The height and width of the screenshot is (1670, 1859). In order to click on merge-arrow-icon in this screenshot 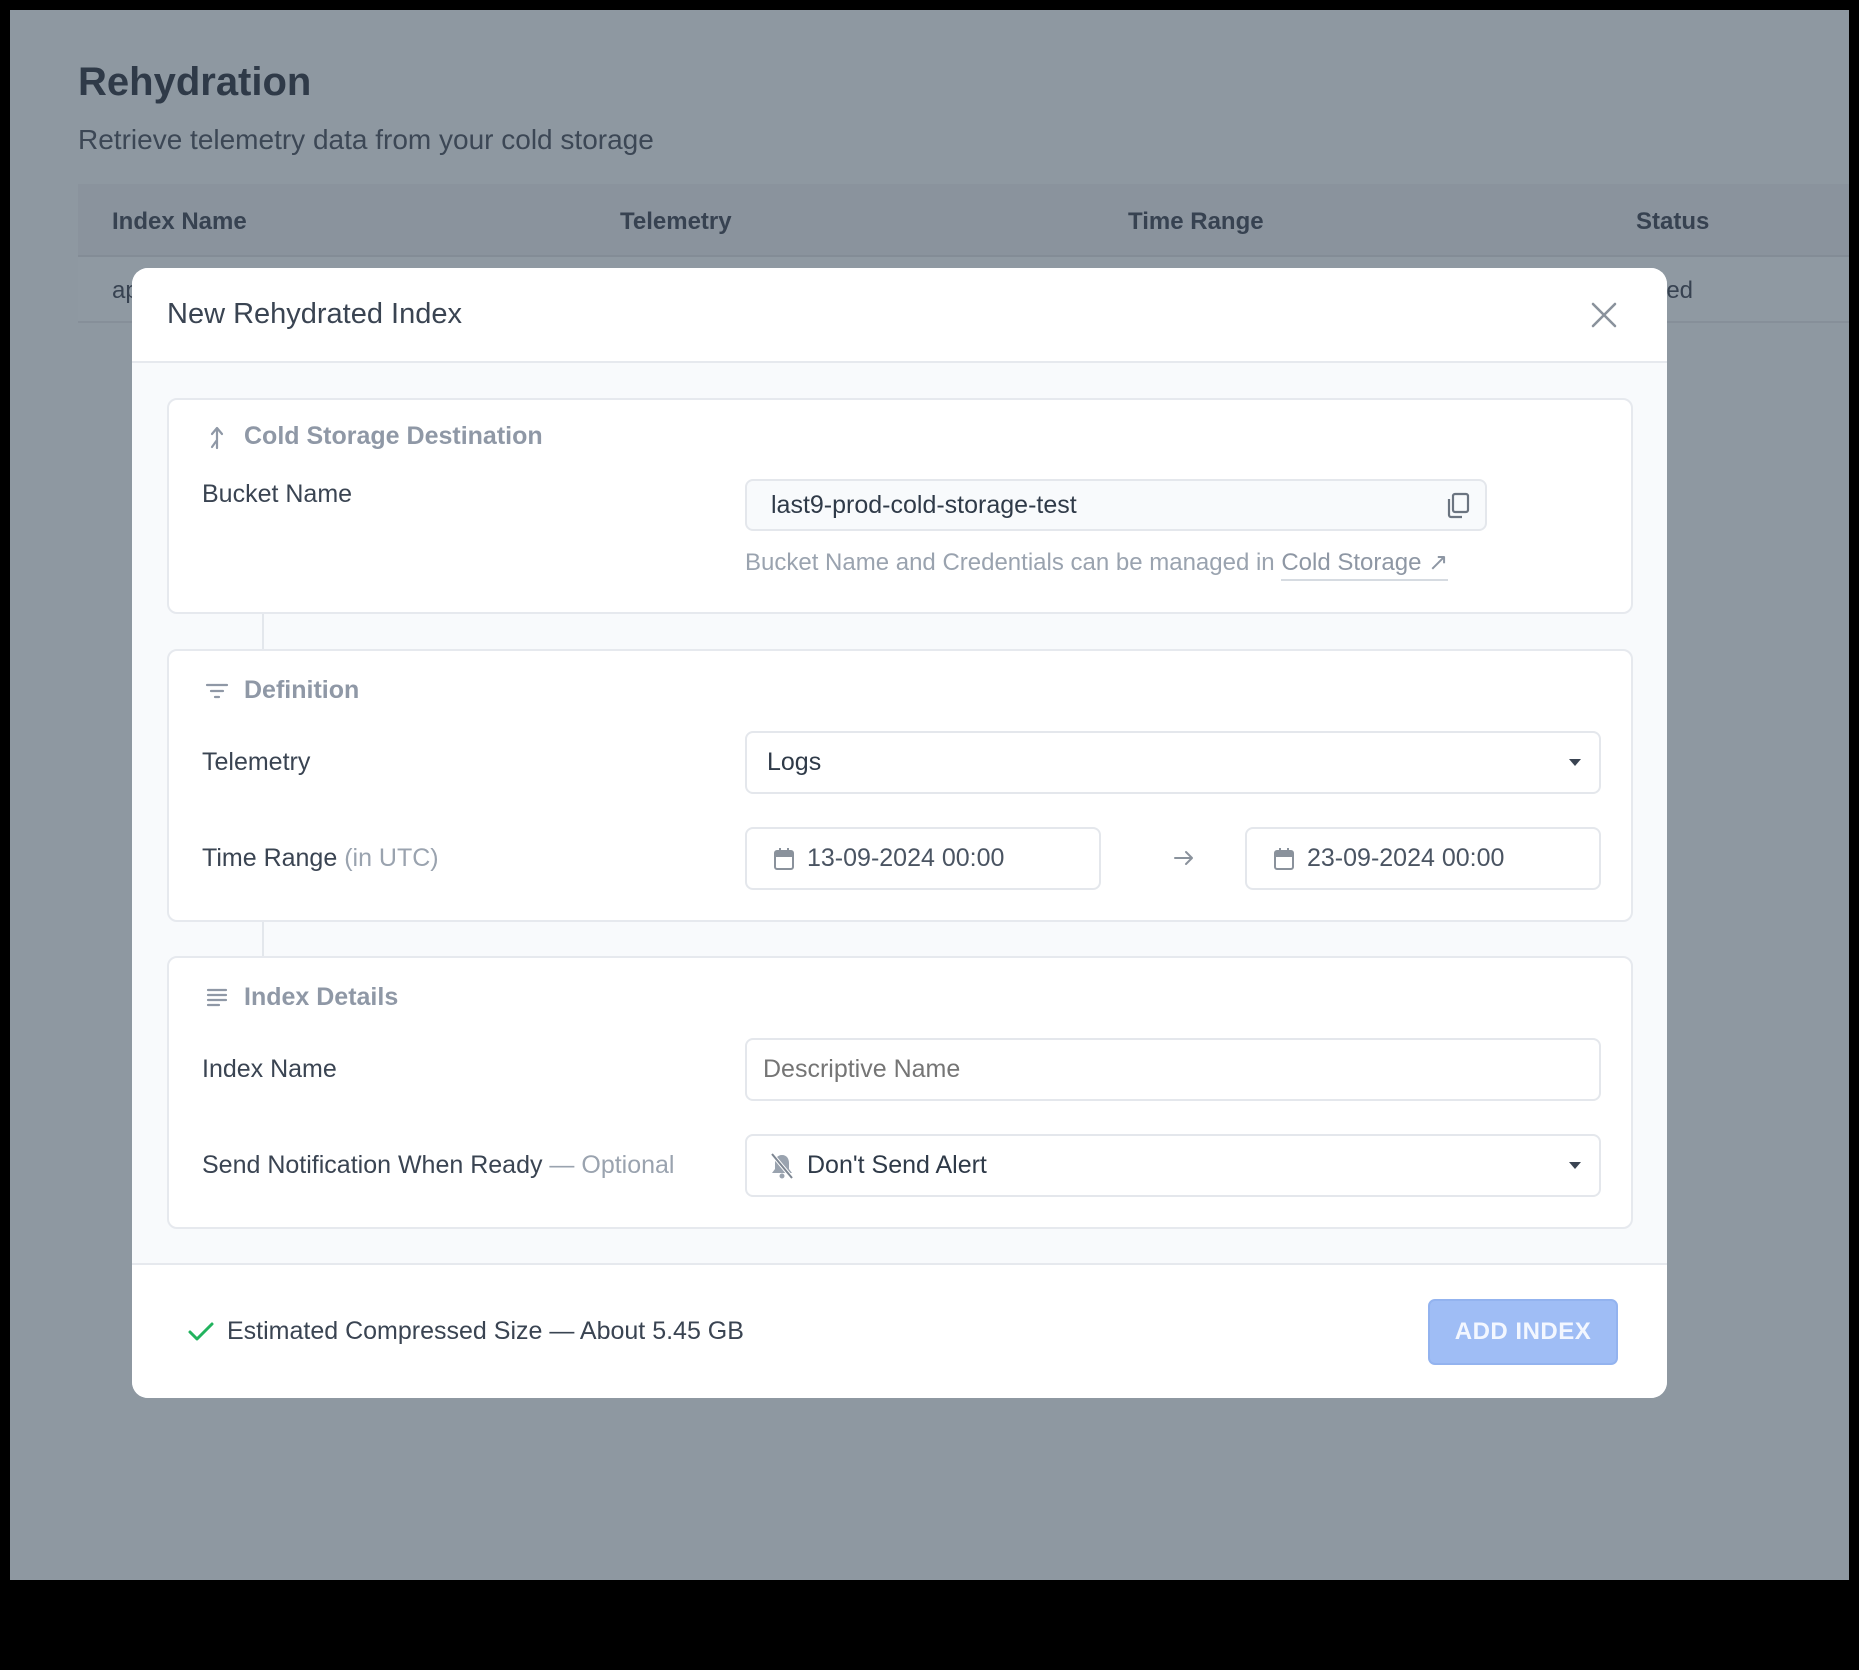, I will do `click(217, 437)`.